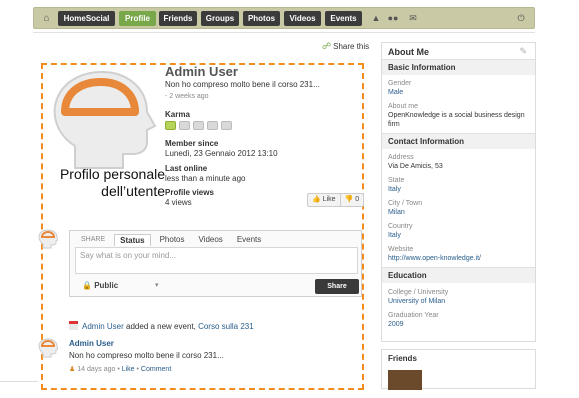  What do you see at coordinates (177, 114) in the screenshot?
I see `karma-label: Karma` at bounding box center [177, 114].